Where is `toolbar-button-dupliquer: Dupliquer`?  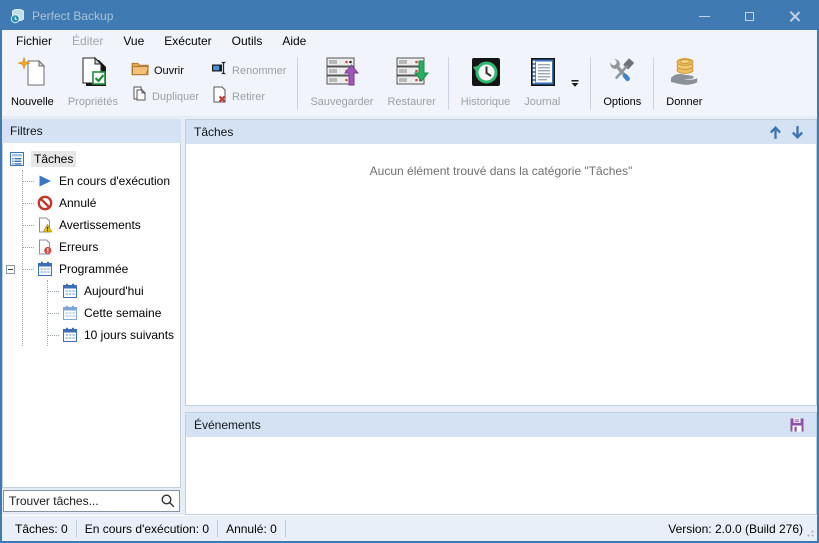
toolbar-button-dupliquer: Dupliquer is located at coordinates (165, 97).